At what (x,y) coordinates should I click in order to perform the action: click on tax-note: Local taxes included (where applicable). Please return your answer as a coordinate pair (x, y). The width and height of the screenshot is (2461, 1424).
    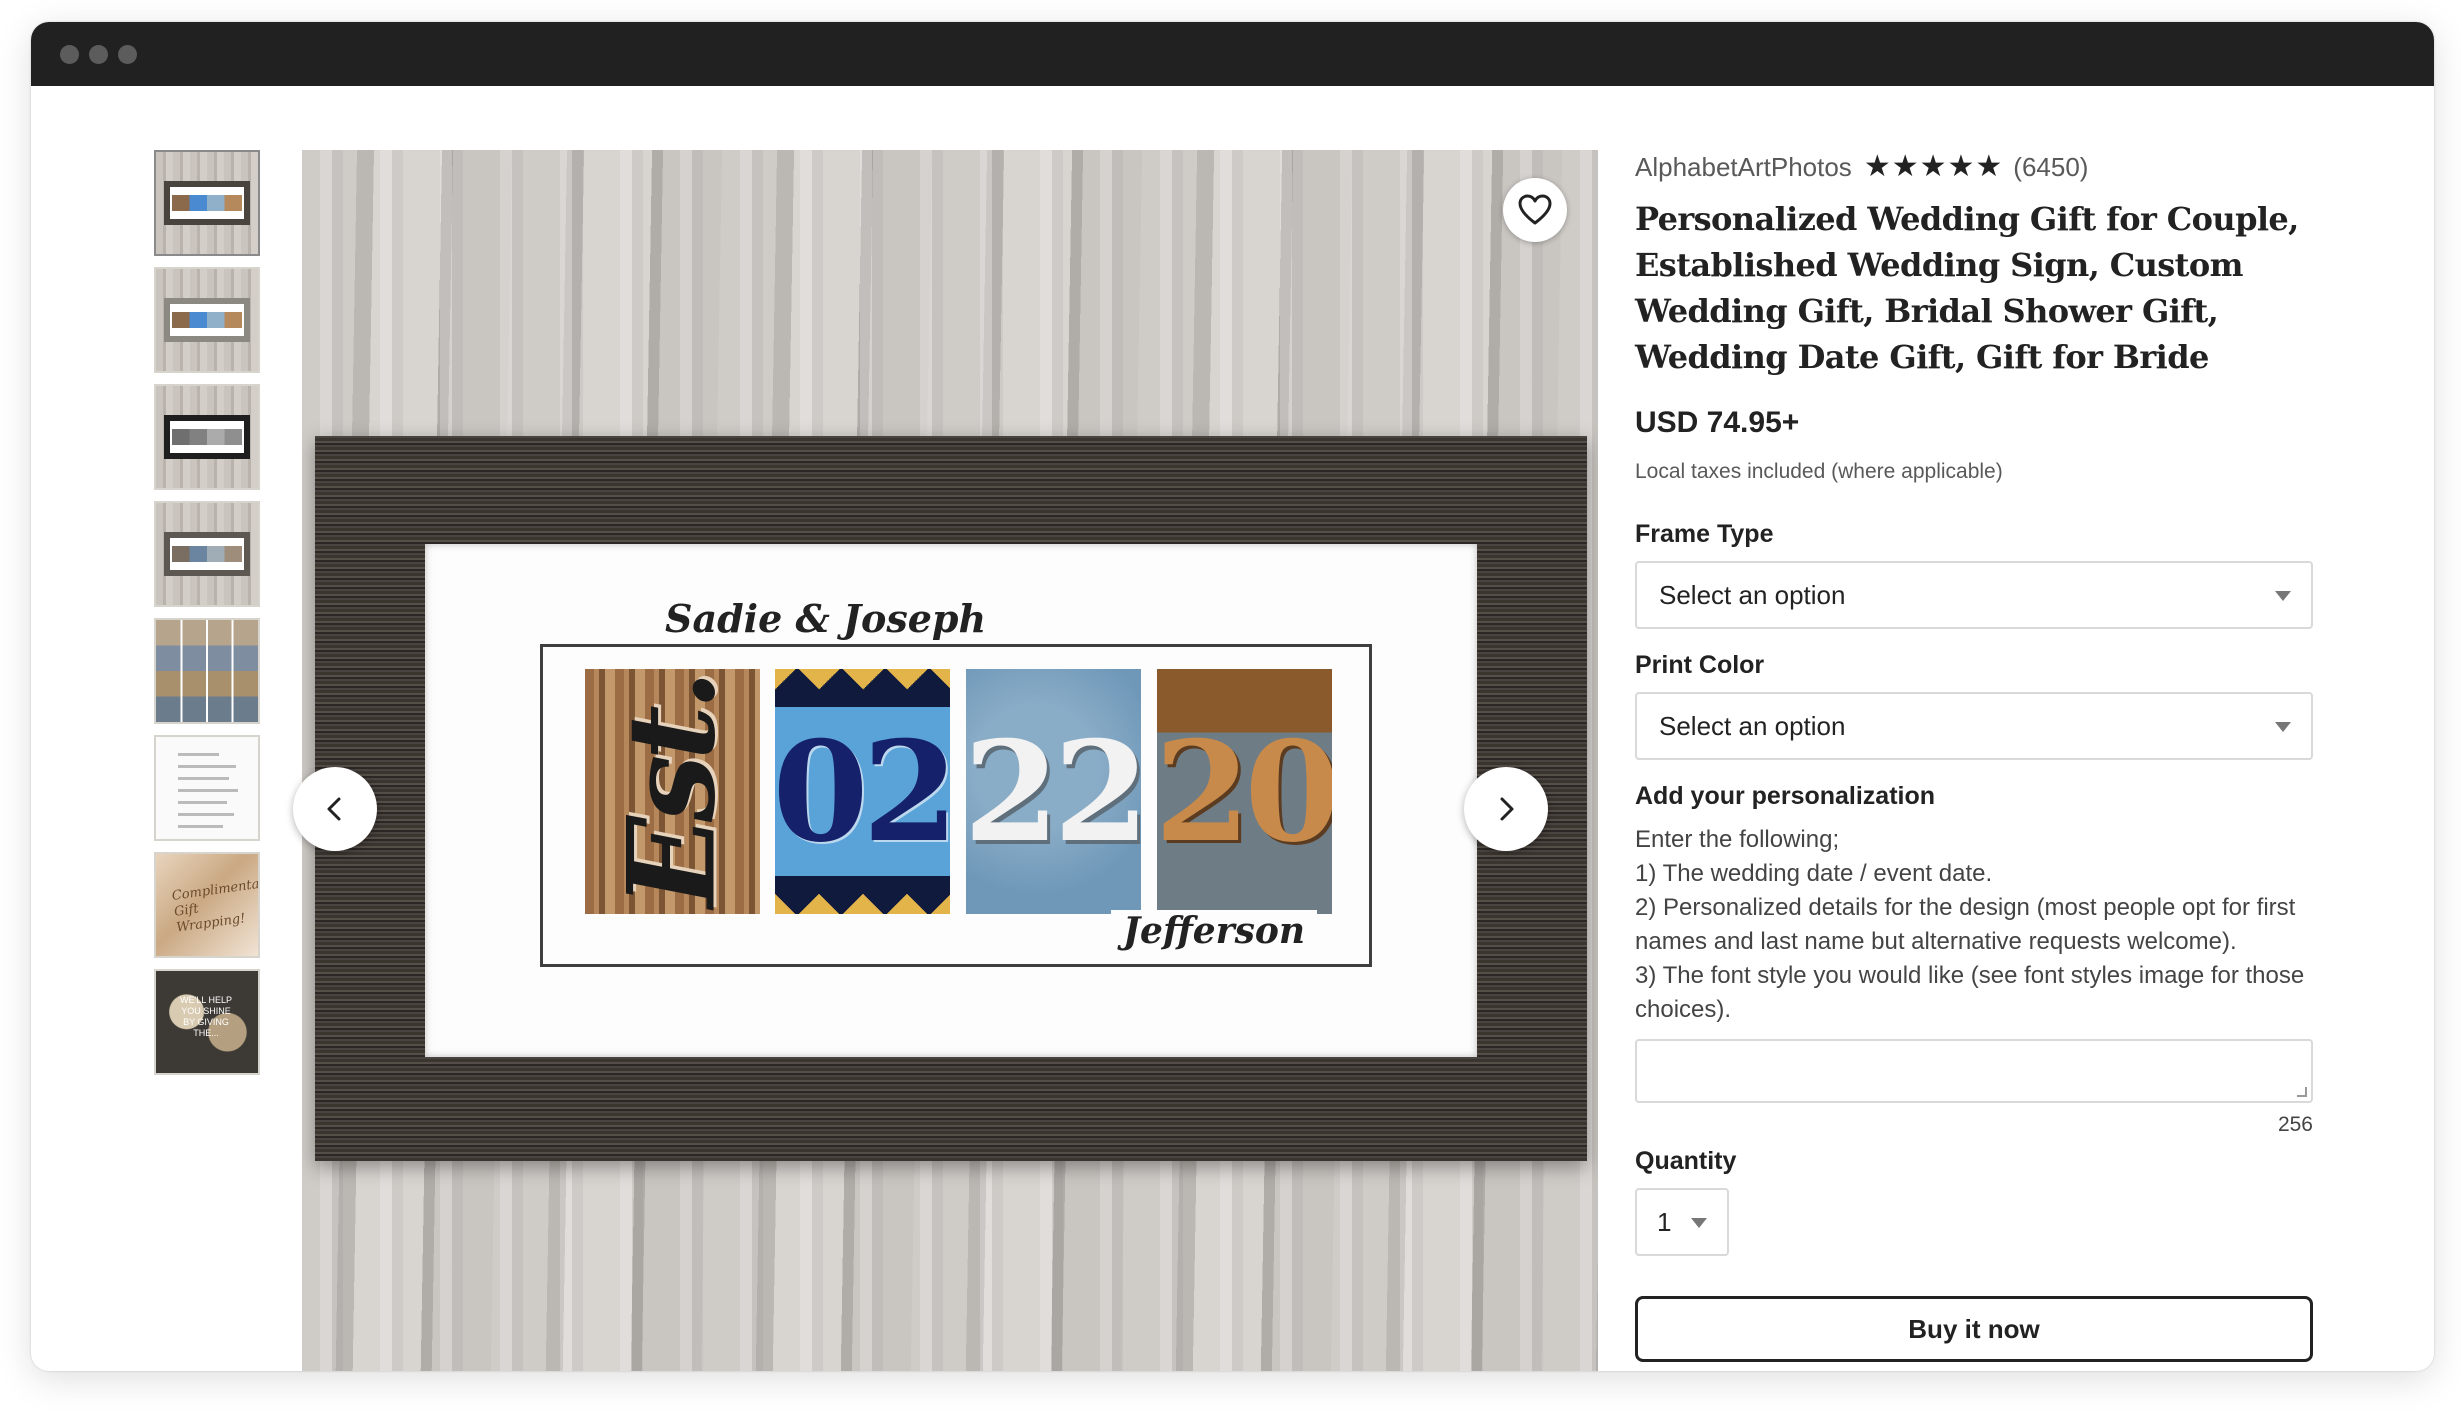
    Looking at the image, I should click on (1819, 471).